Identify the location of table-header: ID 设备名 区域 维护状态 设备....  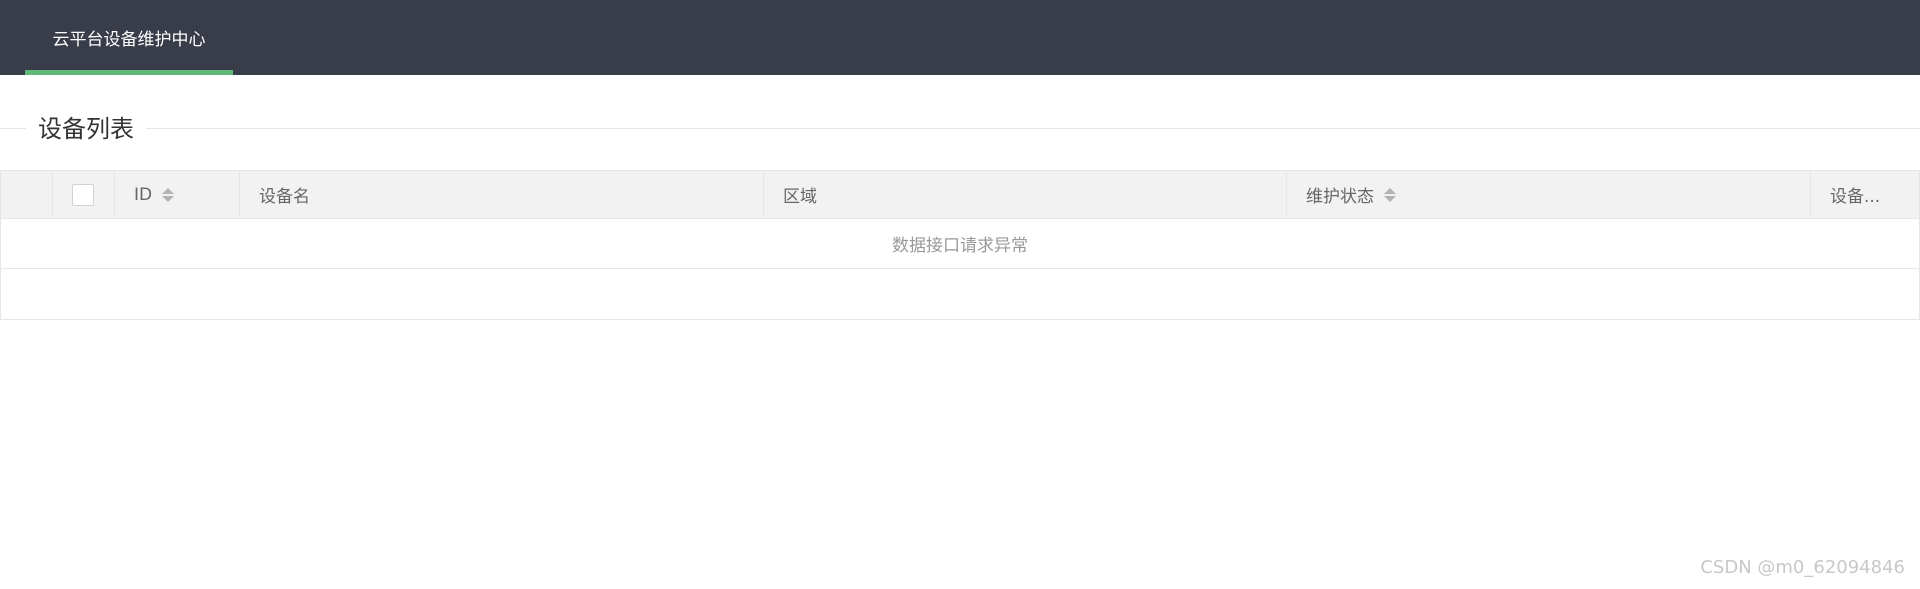
(960, 195).